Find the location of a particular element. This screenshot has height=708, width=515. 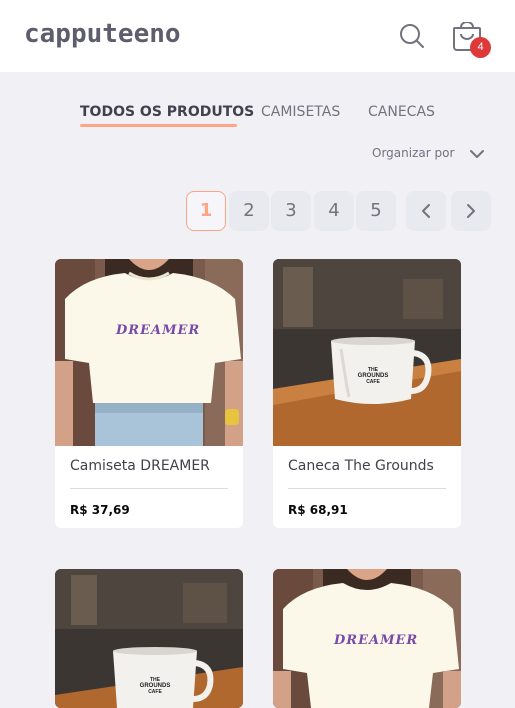

product-card: DREAMER is located at coordinates (367, 638).